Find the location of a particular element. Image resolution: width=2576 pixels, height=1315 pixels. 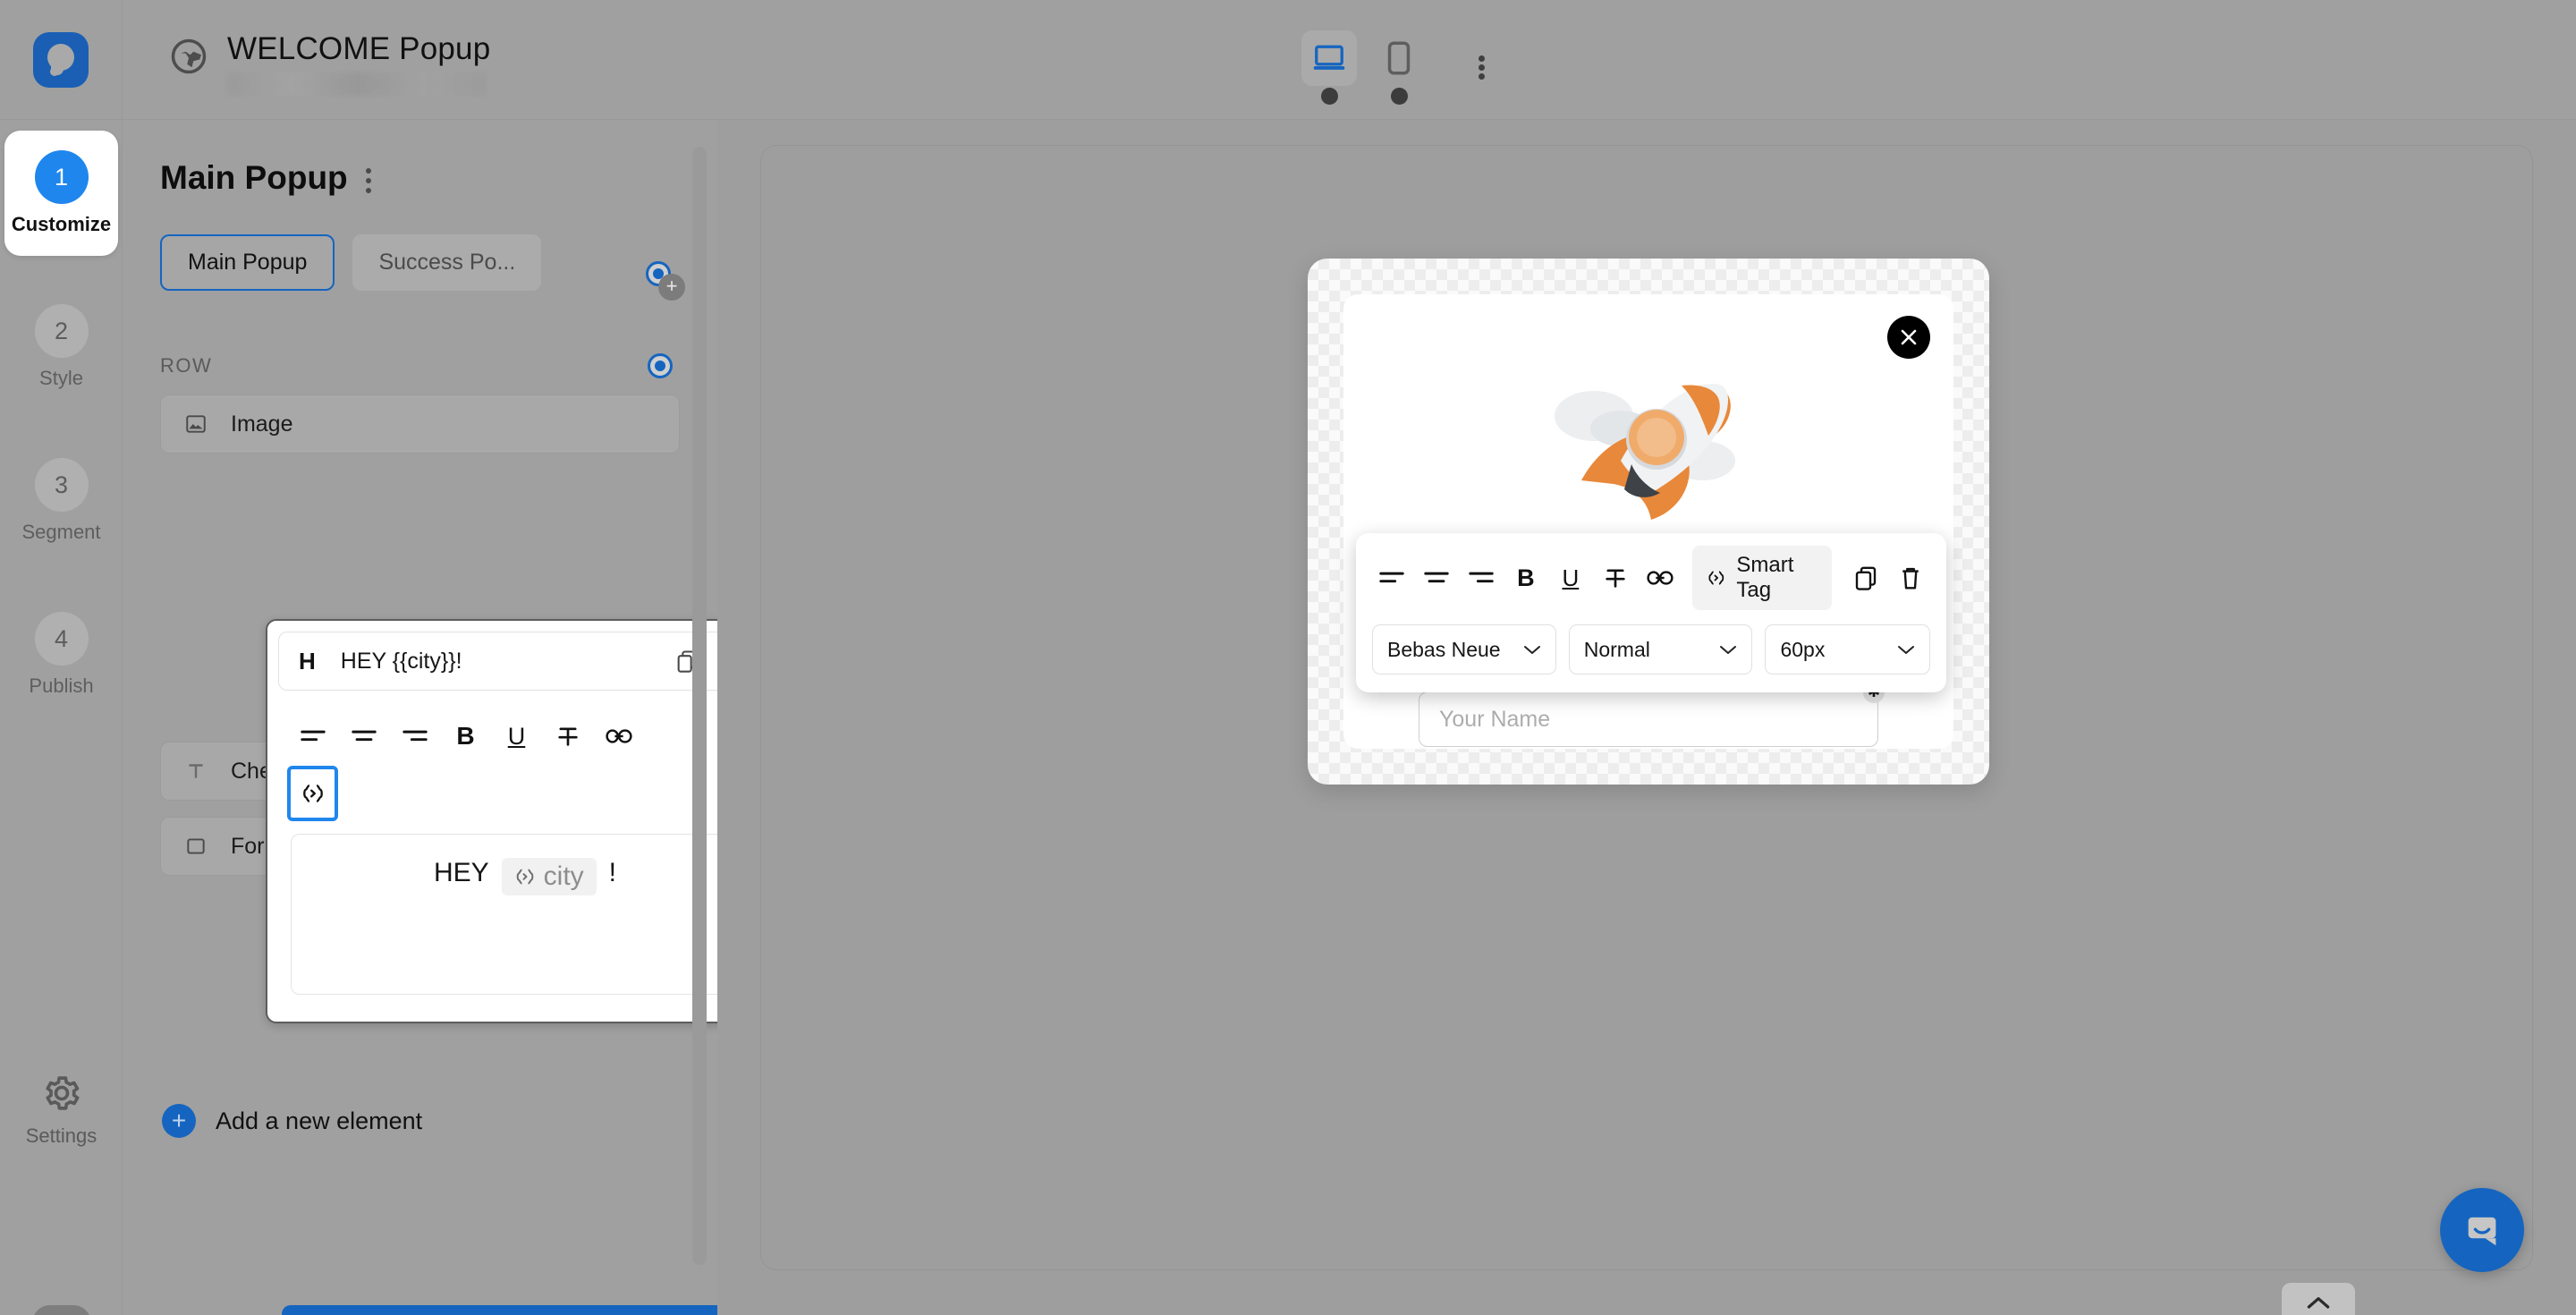

panel-title: Main Popup is located at coordinates (254, 177).